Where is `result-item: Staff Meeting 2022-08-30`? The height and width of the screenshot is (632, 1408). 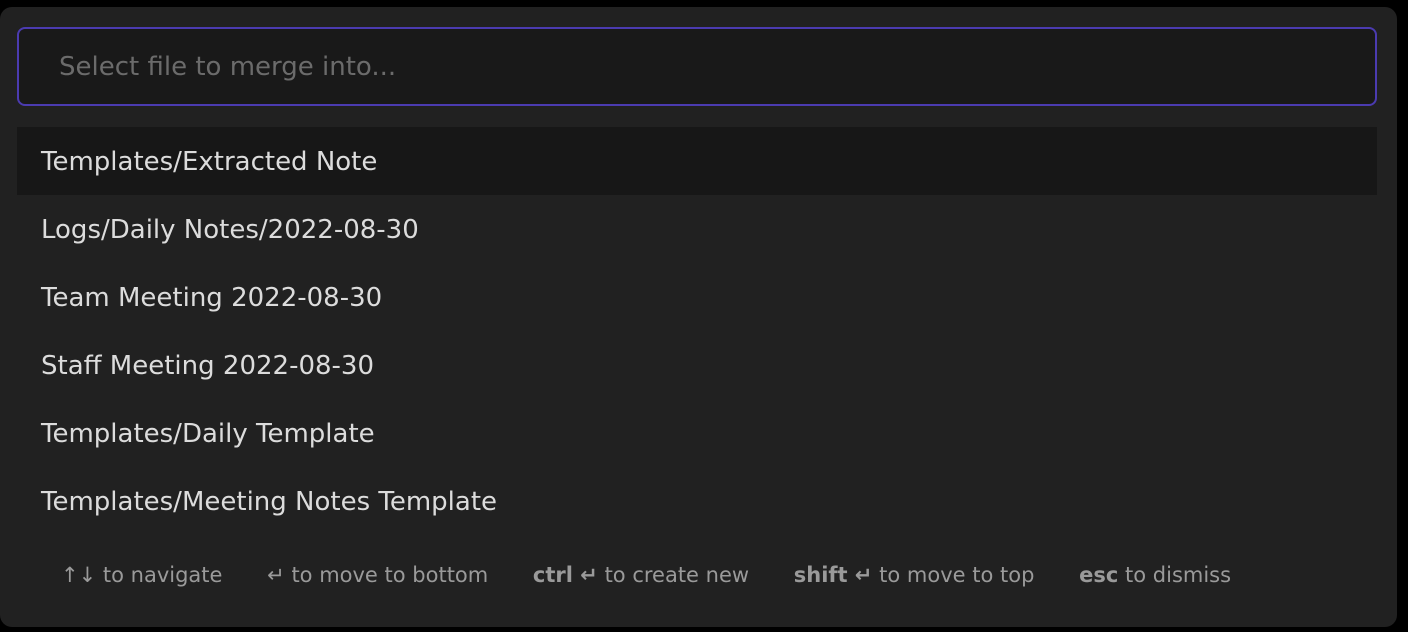
result-item: Staff Meeting 2022-08-30 is located at coordinates (697, 365).